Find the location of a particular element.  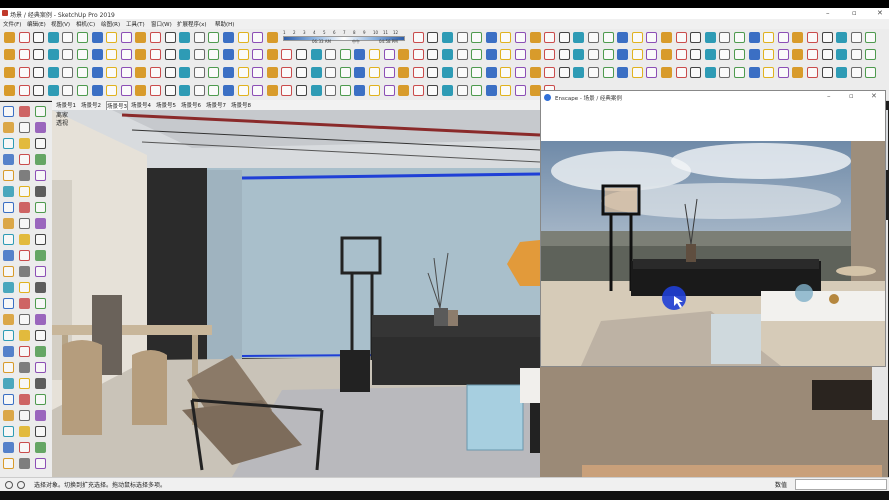

menu-view: 视图(V) is located at coordinates (60, 24).